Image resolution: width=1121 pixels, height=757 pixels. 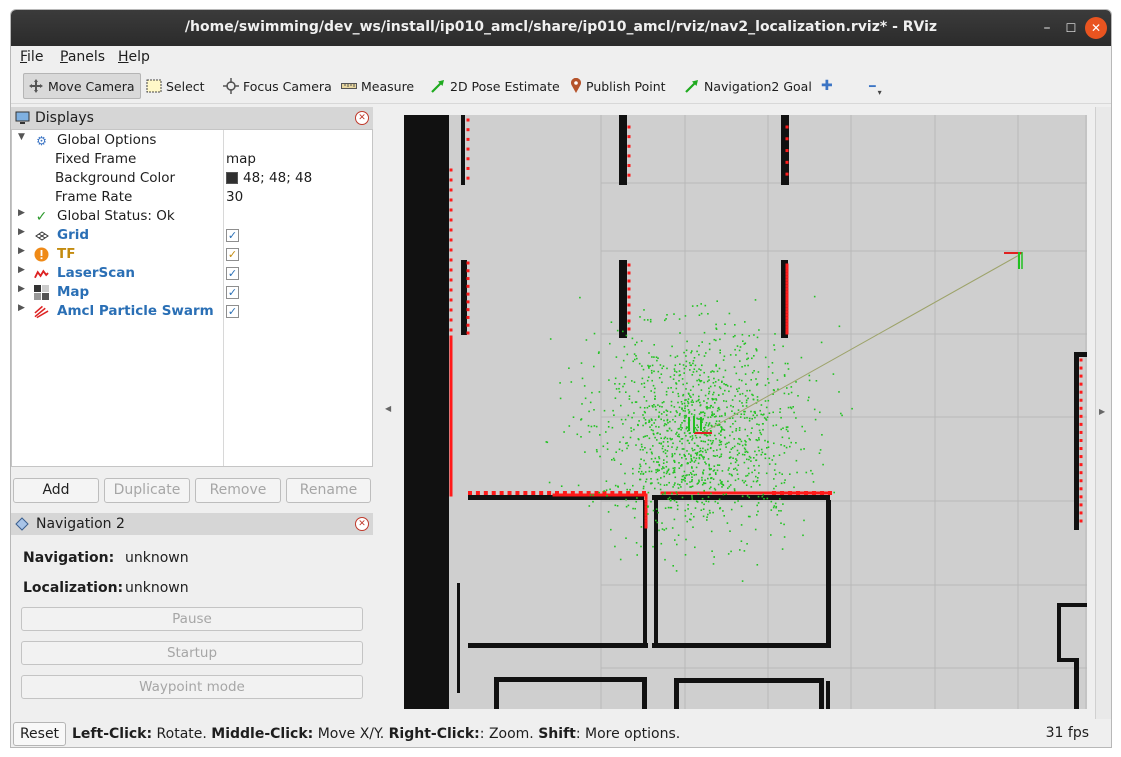 I want to click on right-panel-splitter: ▶, so click(x=1103, y=413).